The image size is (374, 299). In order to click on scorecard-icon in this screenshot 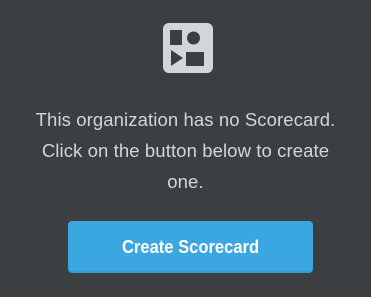, I will do `click(188, 48)`.